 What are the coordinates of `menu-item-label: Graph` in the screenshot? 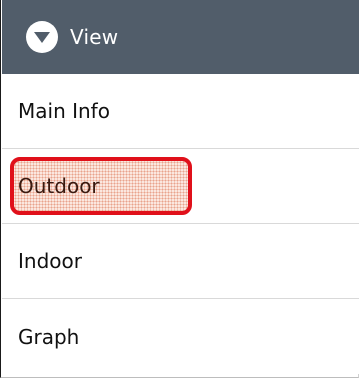 It's located at (49, 336).